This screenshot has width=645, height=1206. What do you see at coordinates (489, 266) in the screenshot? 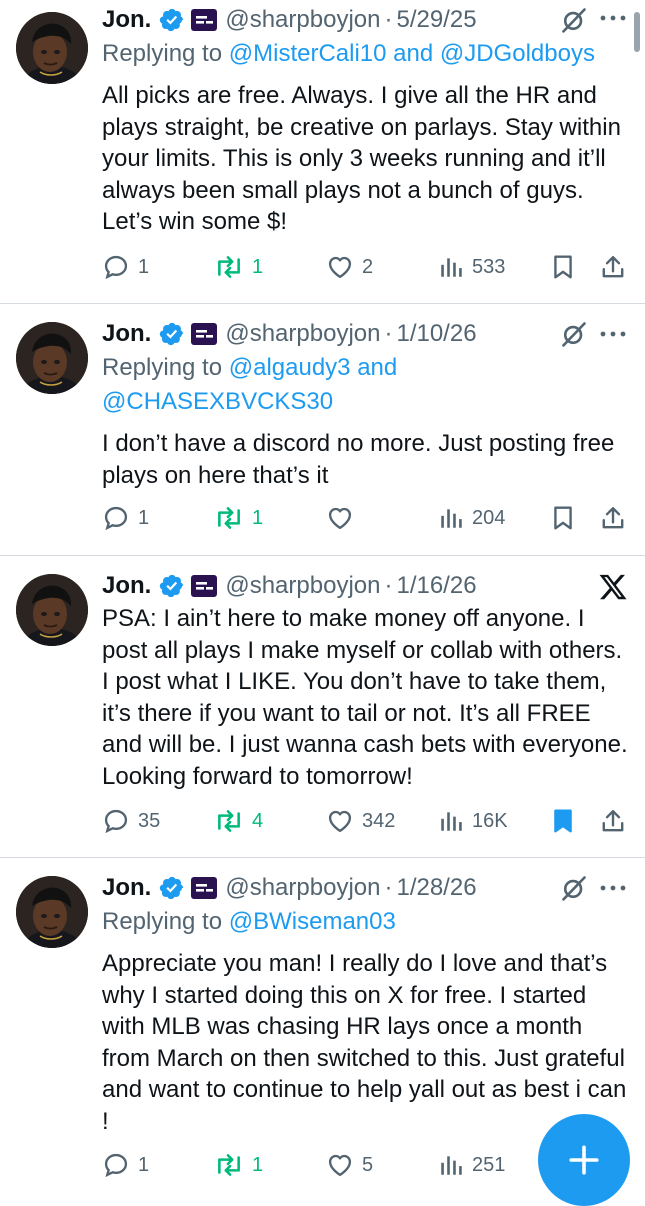
I see `view-count: 533` at bounding box center [489, 266].